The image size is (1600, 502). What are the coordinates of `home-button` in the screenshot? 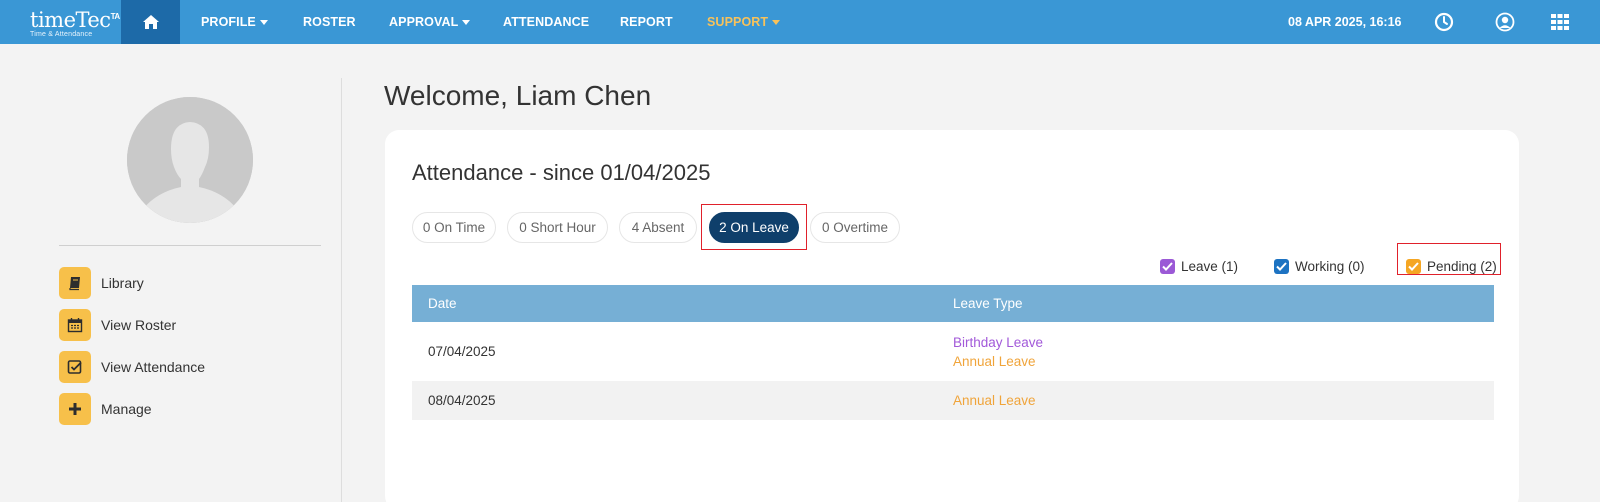 It's located at (150, 22).